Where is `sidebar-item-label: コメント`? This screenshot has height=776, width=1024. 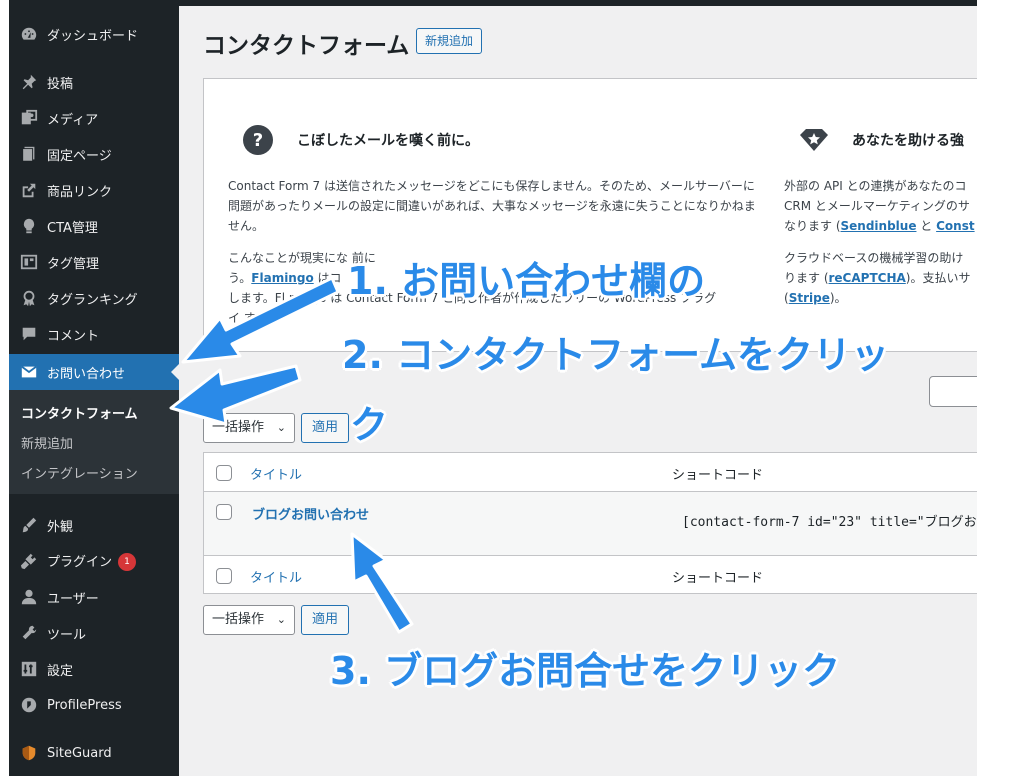 sidebar-item-label: コメント is located at coordinates (73, 336).